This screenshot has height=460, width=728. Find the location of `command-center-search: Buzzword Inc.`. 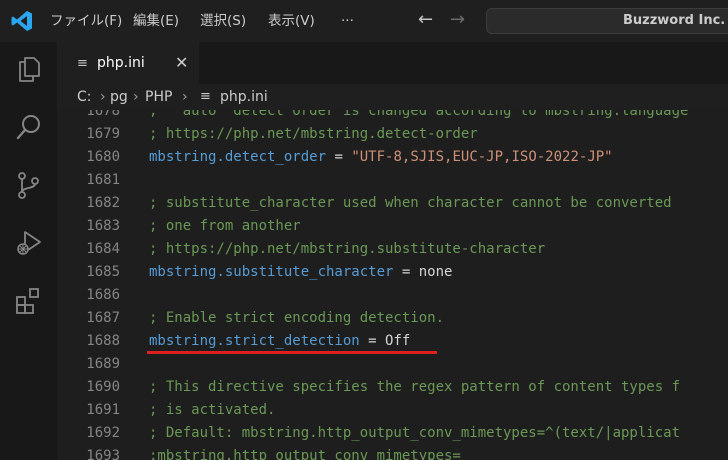

command-center-search: Buzzword Inc. is located at coordinates (607, 21).